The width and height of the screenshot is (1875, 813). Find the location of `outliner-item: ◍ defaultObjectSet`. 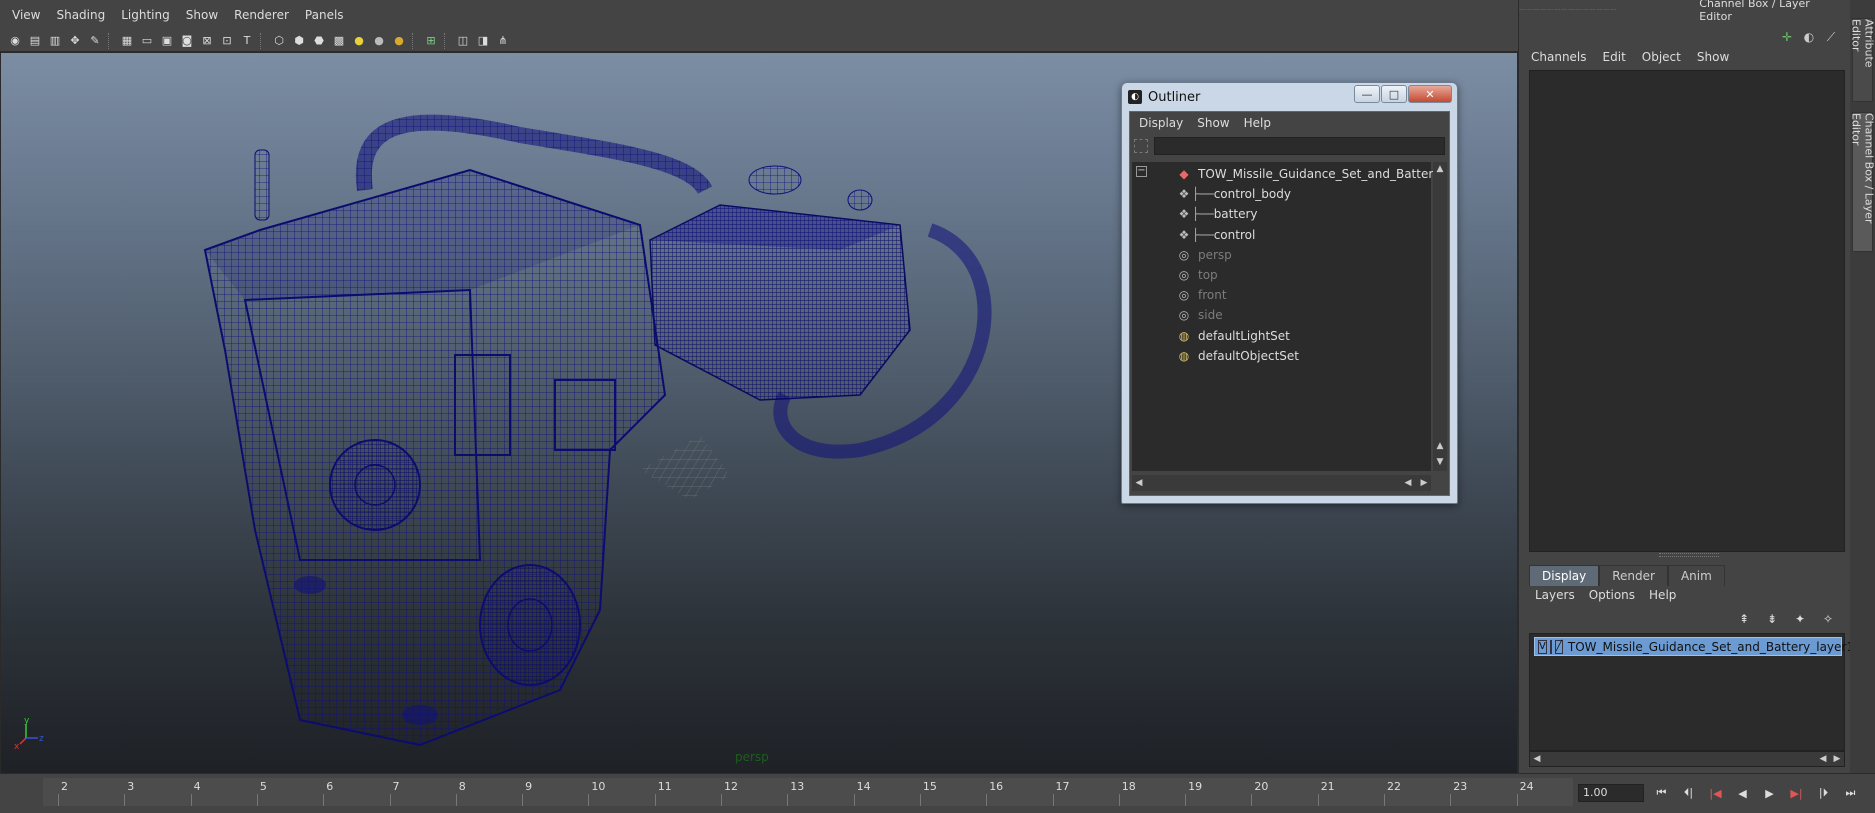

outliner-item: ◍ defaultObjectSet is located at coordinates (1237, 356).